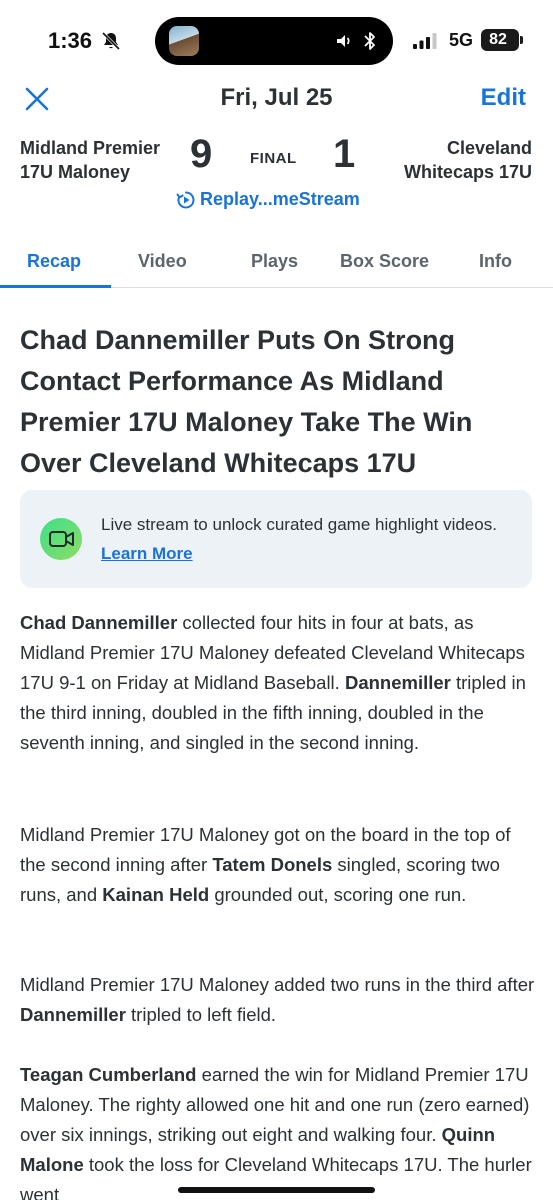 The width and height of the screenshot is (553, 1200). Describe the element at coordinates (90, 148) in the screenshot. I see `home-team-line1: Midland Premier` at that location.